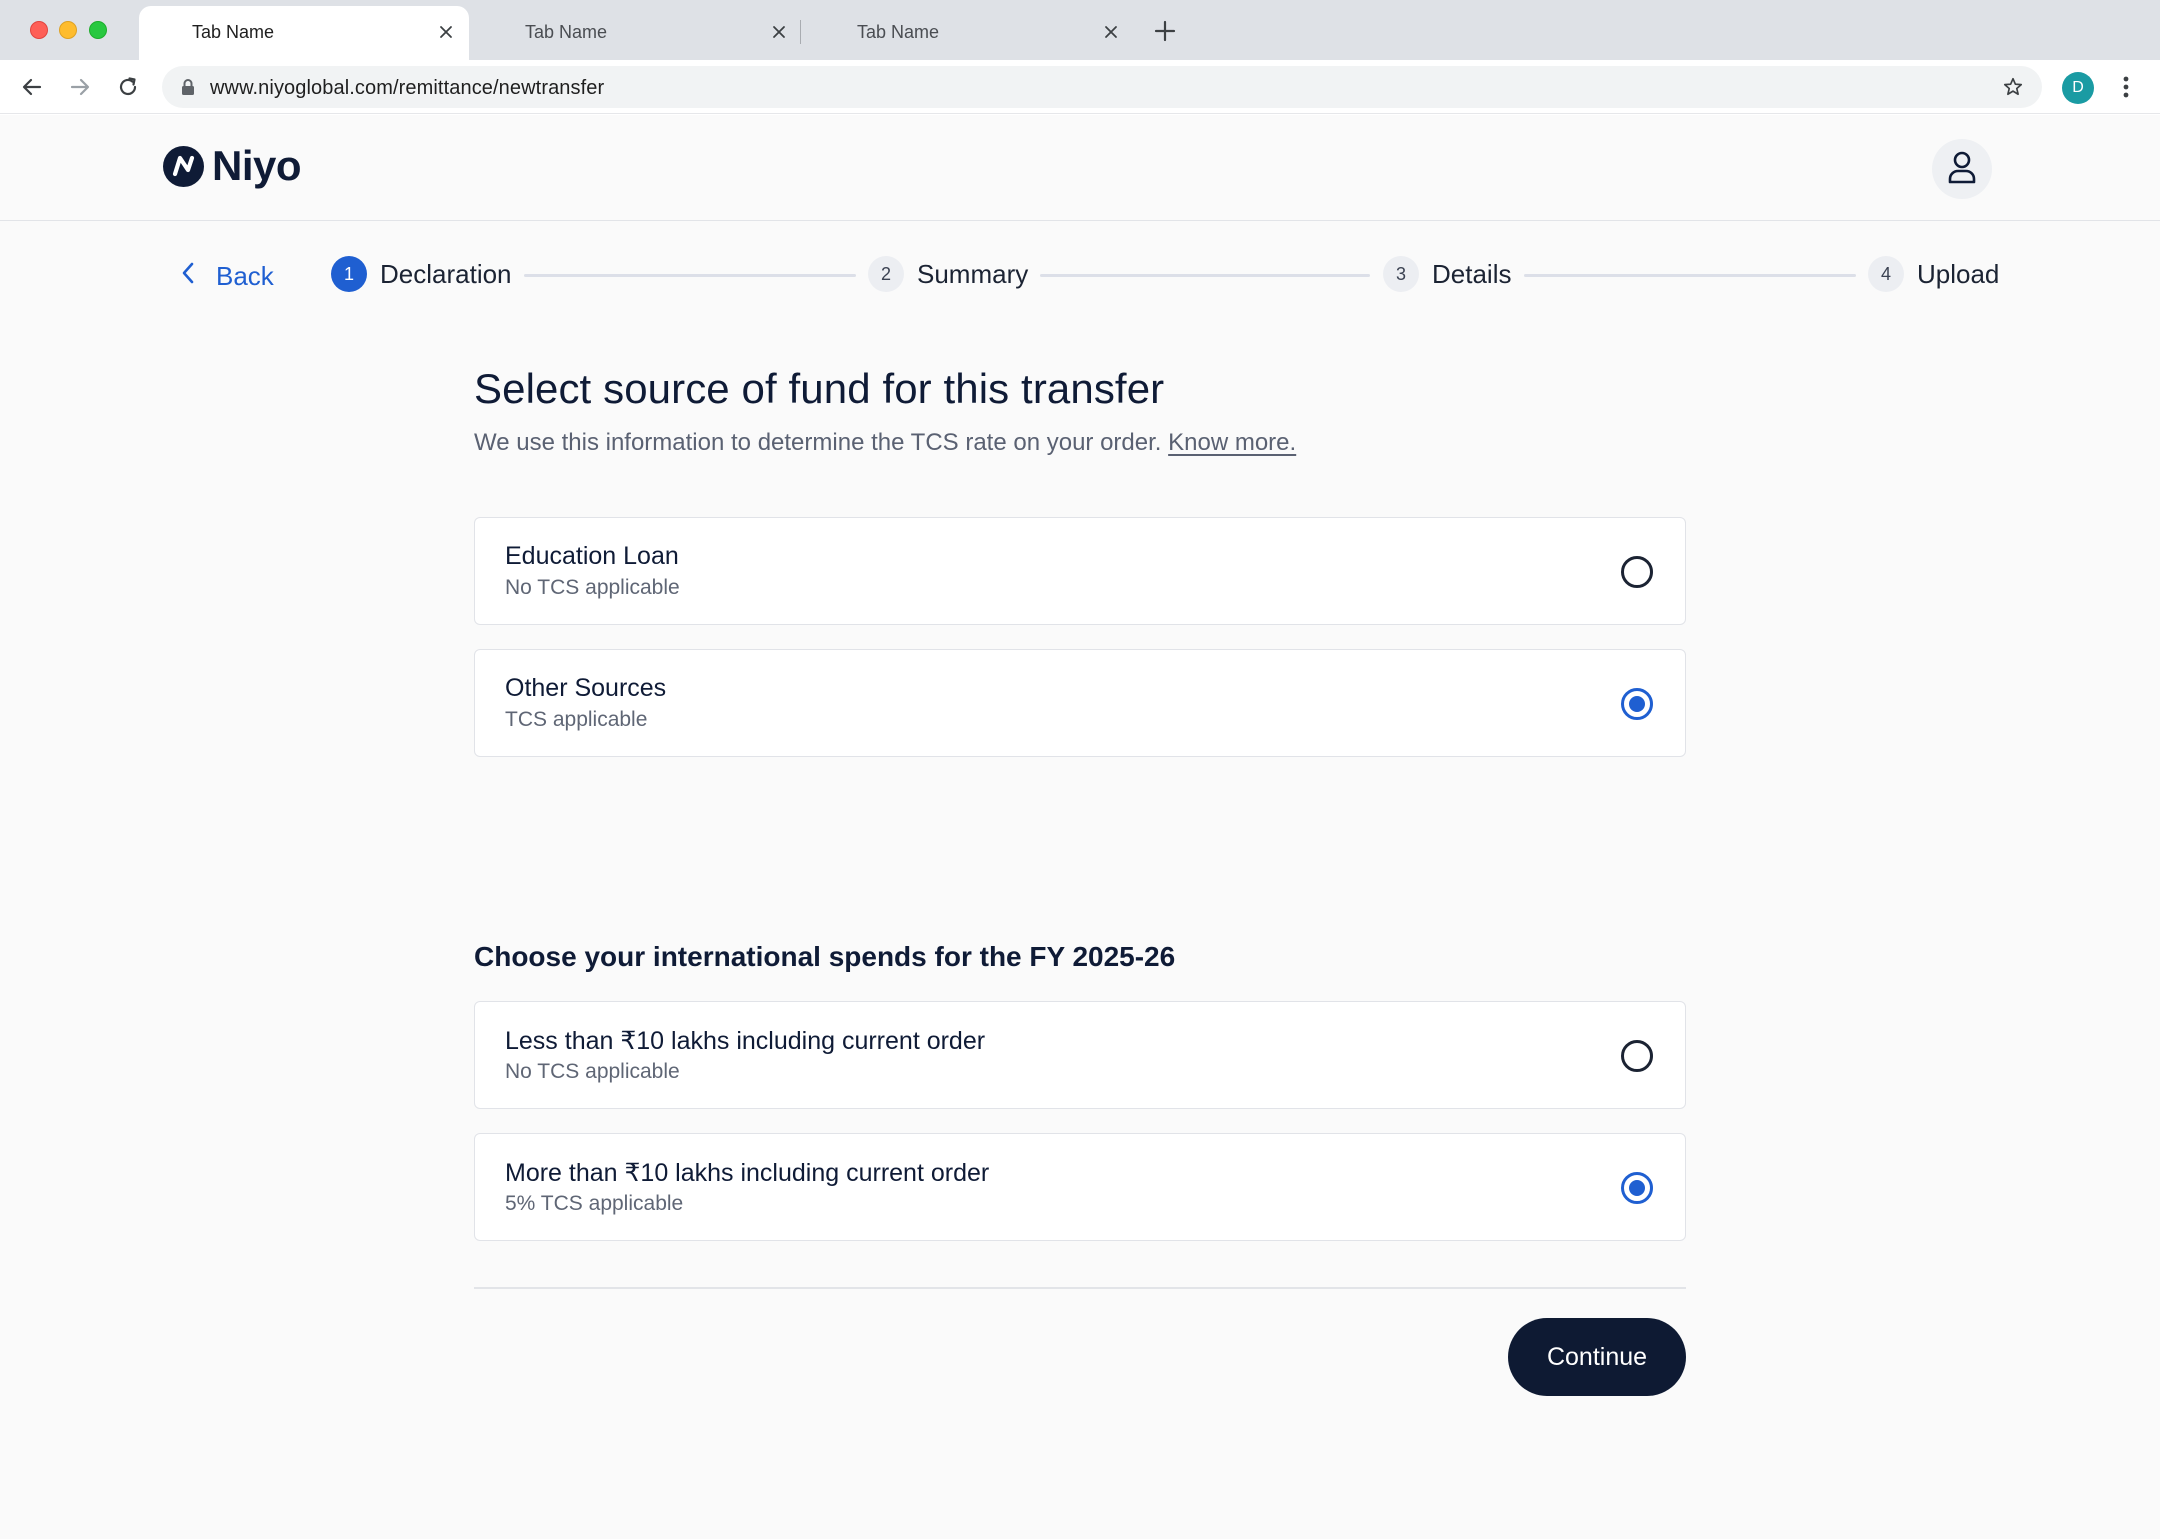 This screenshot has height=1539, width=2160. I want to click on step-summary: 2 Summary, so click(948, 274).